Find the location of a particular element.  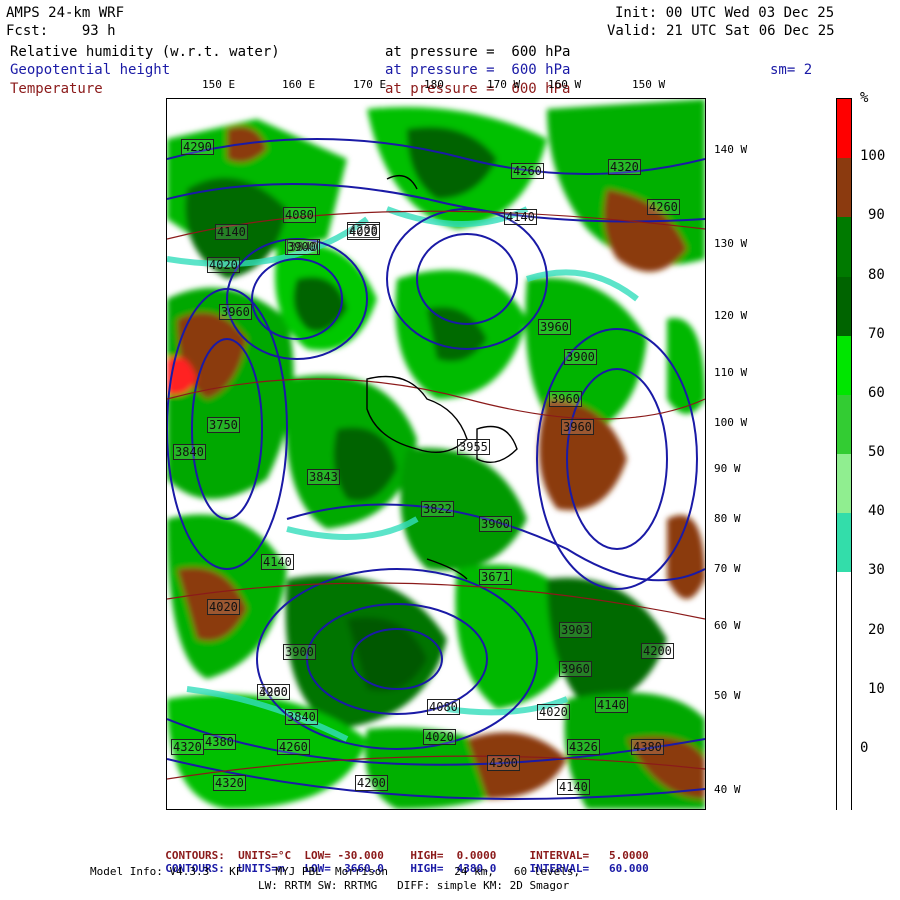

lon-label: 180 is located at coordinates (434, 84).